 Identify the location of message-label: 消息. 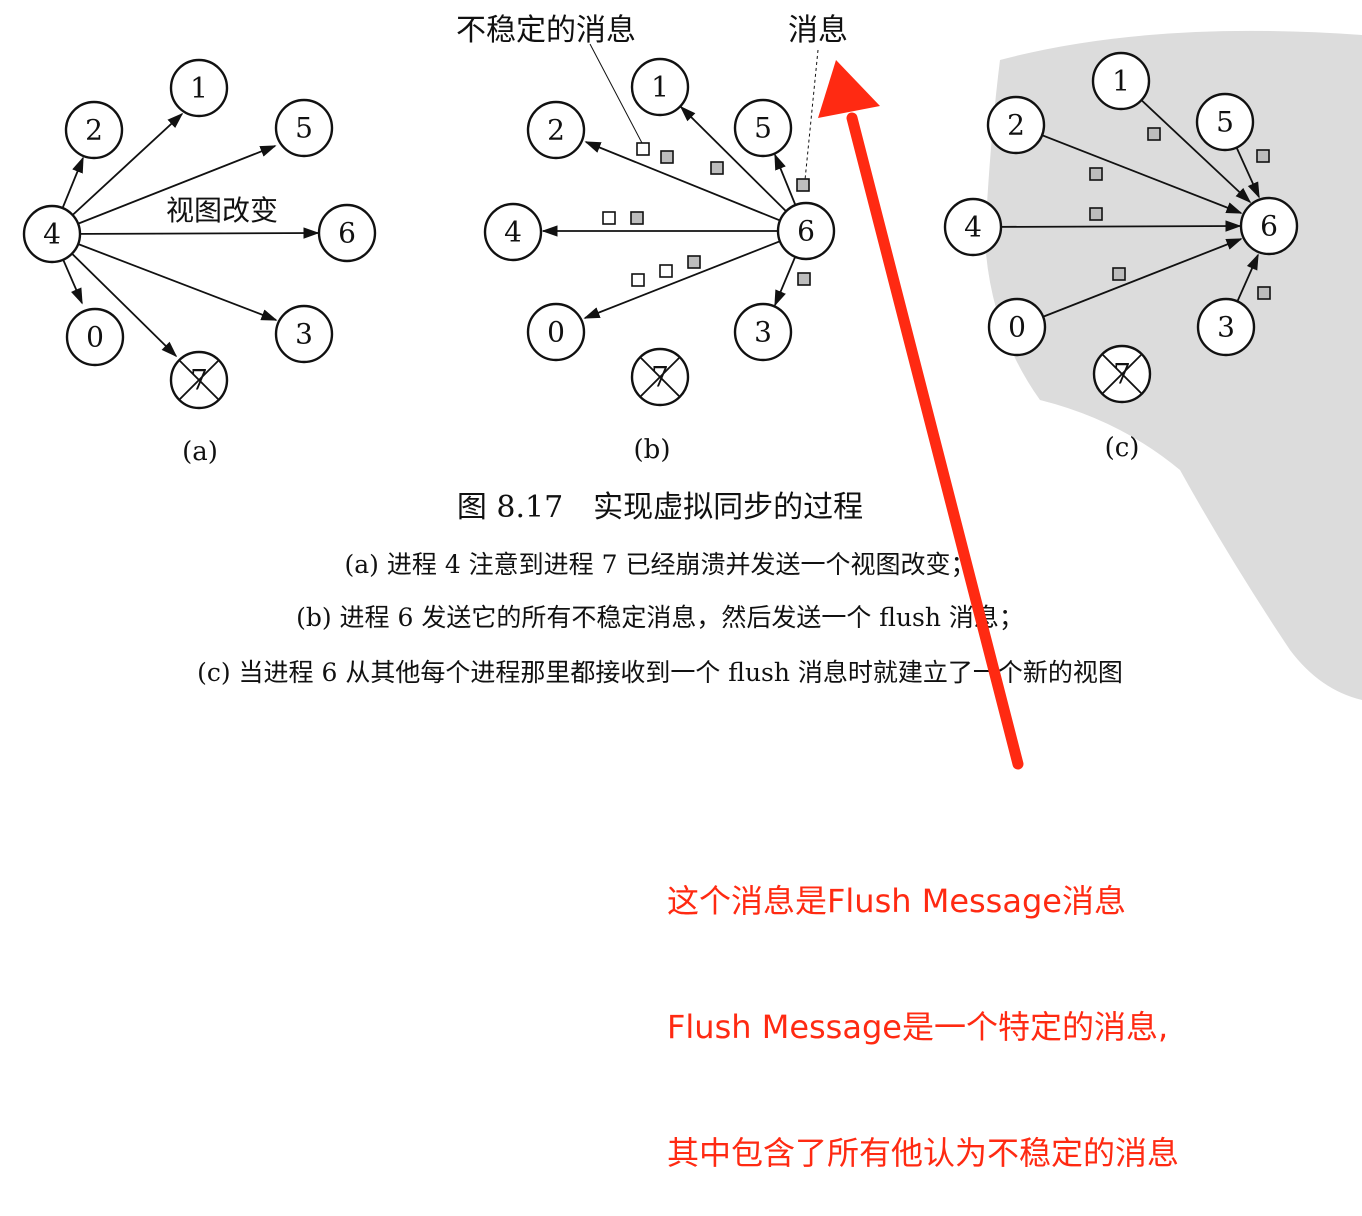
(818, 30).